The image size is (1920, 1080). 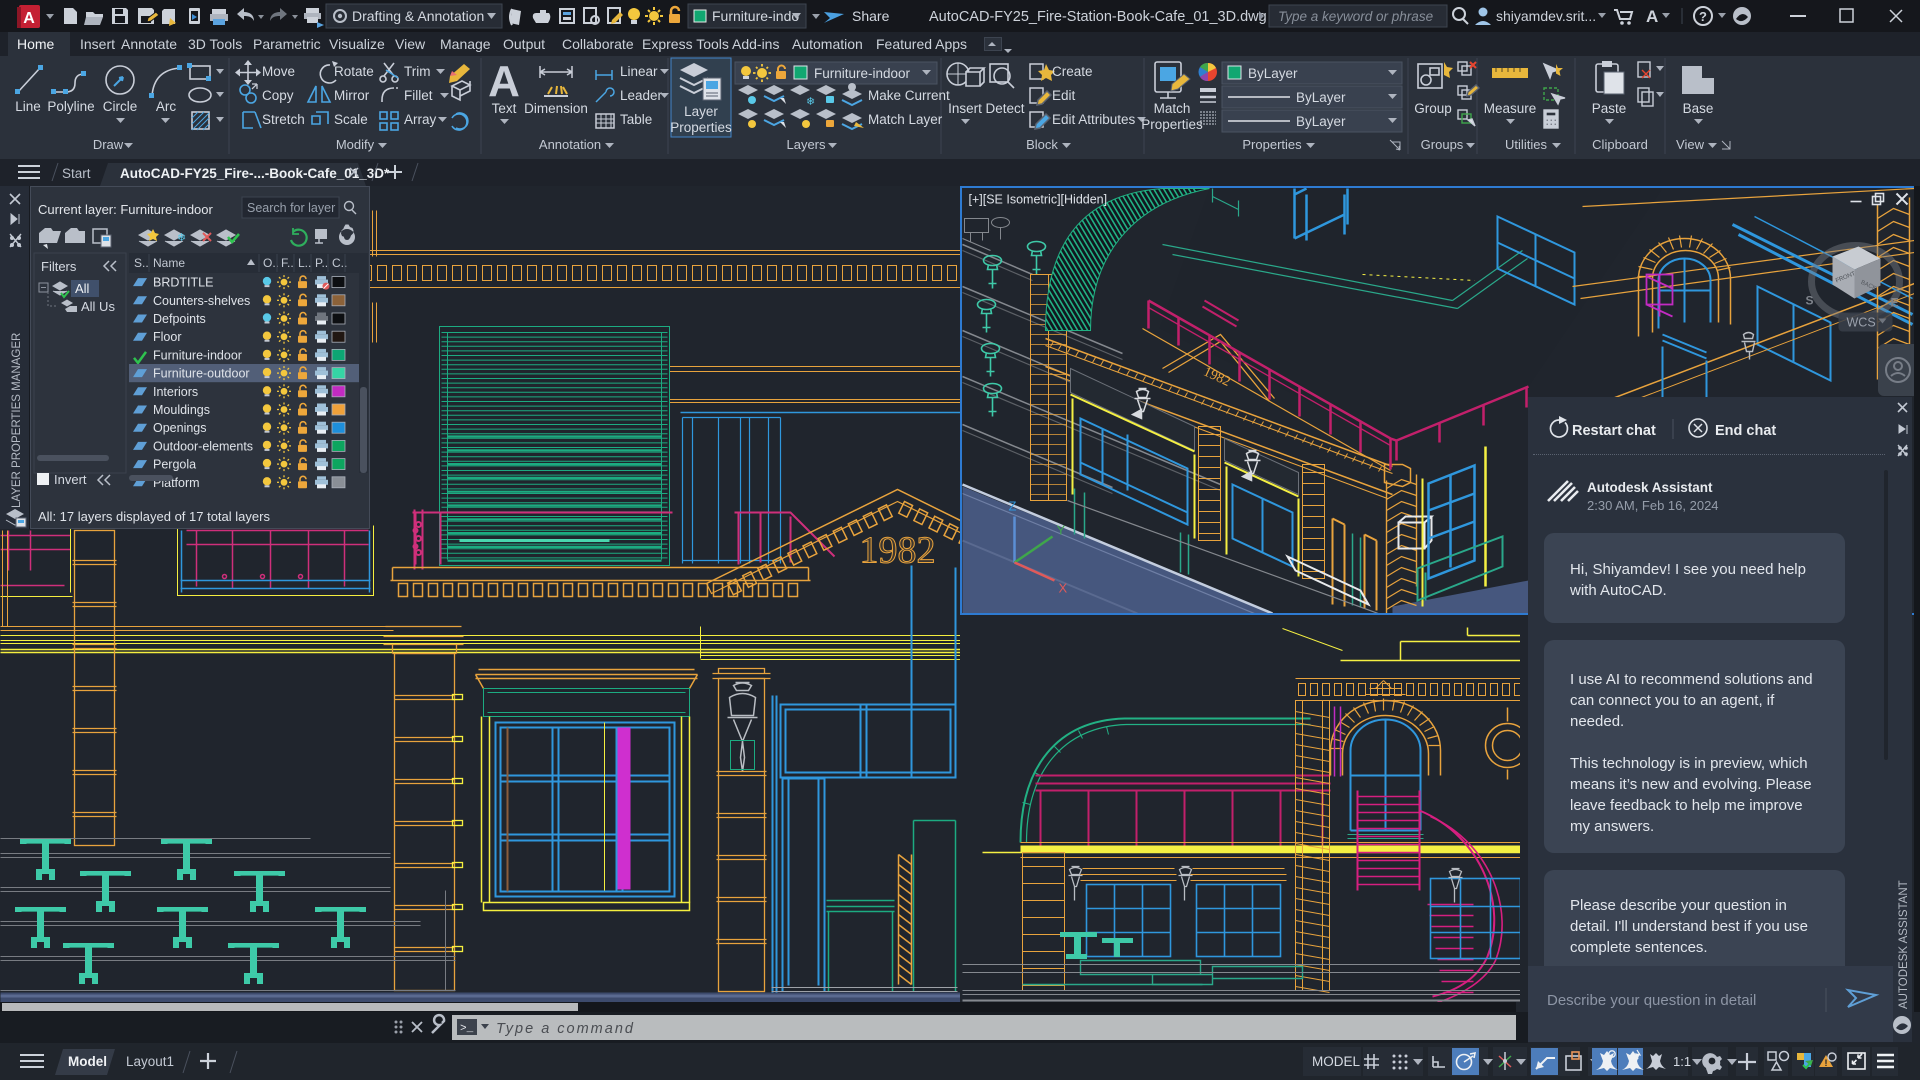 I want to click on svg-text: Copy, so click(x=278, y=95).